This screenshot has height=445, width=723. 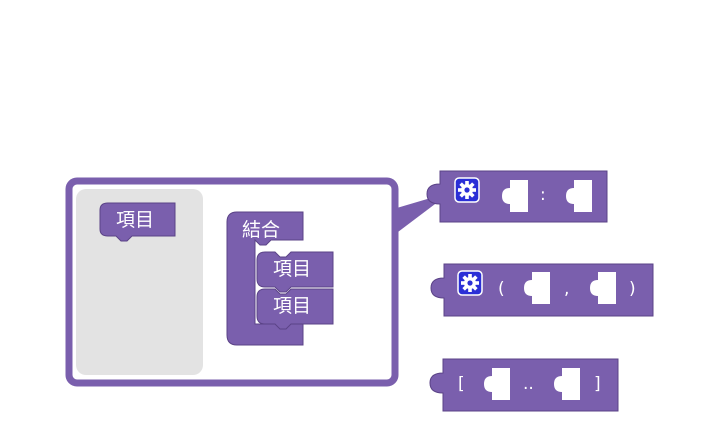 What do you see at coordinates (461, 384) in the screenshot?
I see `range-open: [` at bounding box center [461, 384].